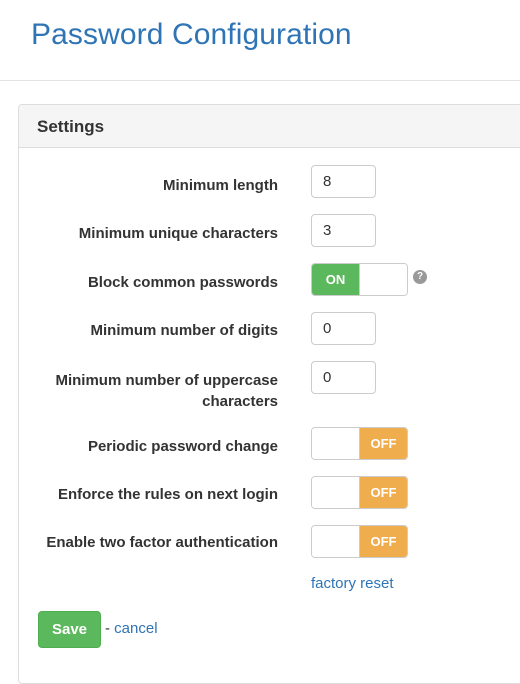 The width and height of the screenshot is (520, 684). What do you see at coordinates (335, 279) in the screenshot?
I see `toggle-on-label: ON` at bounding box center [335, 279].